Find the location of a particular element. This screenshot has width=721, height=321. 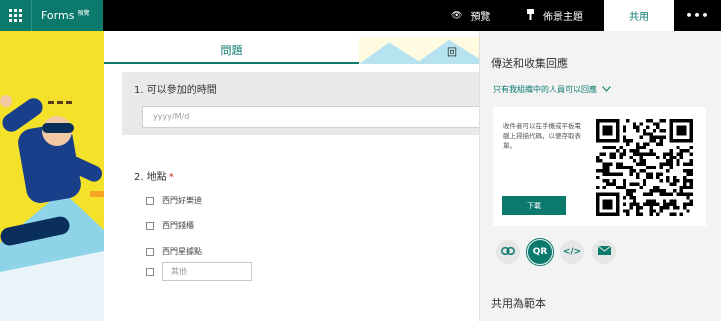

preview-button: 👁 預覽 is located at coordinates (470, 15).